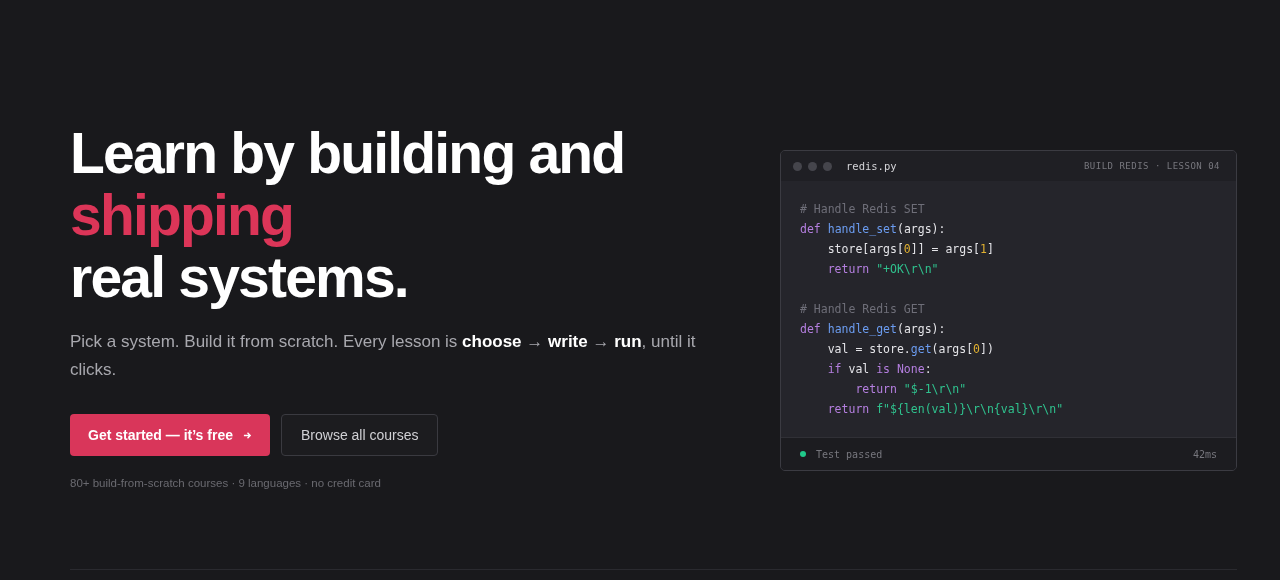  Describe the element at coordinates (910, 249) in the screenshot. I see `code-line: store[args[0]] = args[1]` at that location.